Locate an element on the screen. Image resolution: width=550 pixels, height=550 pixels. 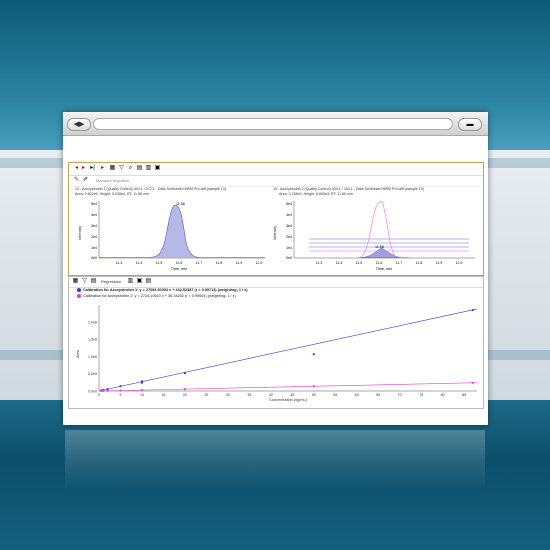
zoom-icon: ⌕ is located at coordinates (130, 168).